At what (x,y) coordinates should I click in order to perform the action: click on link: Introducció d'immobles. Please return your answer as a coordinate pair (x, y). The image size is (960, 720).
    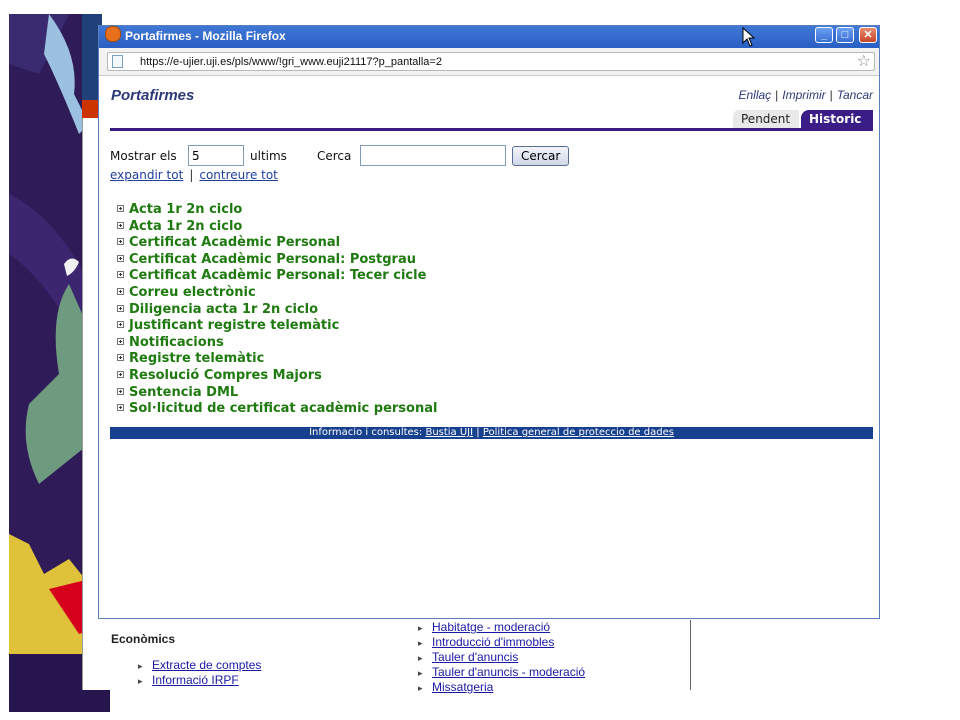
    Looking at the image, I should click on (493, 642).